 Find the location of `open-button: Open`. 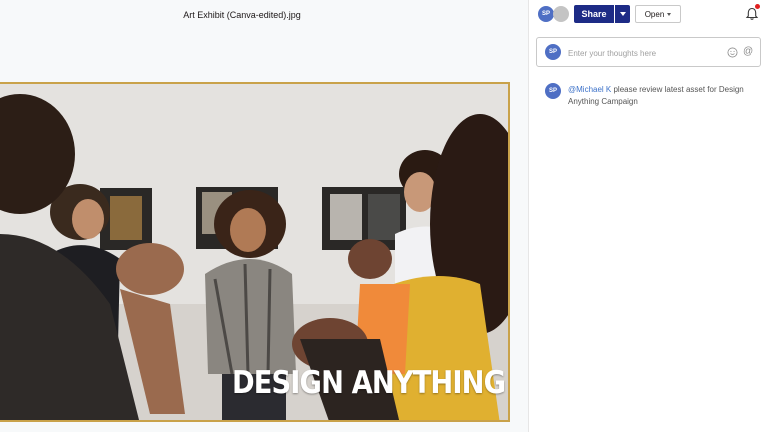

open-button: Open is located at coordinates (658, 14).